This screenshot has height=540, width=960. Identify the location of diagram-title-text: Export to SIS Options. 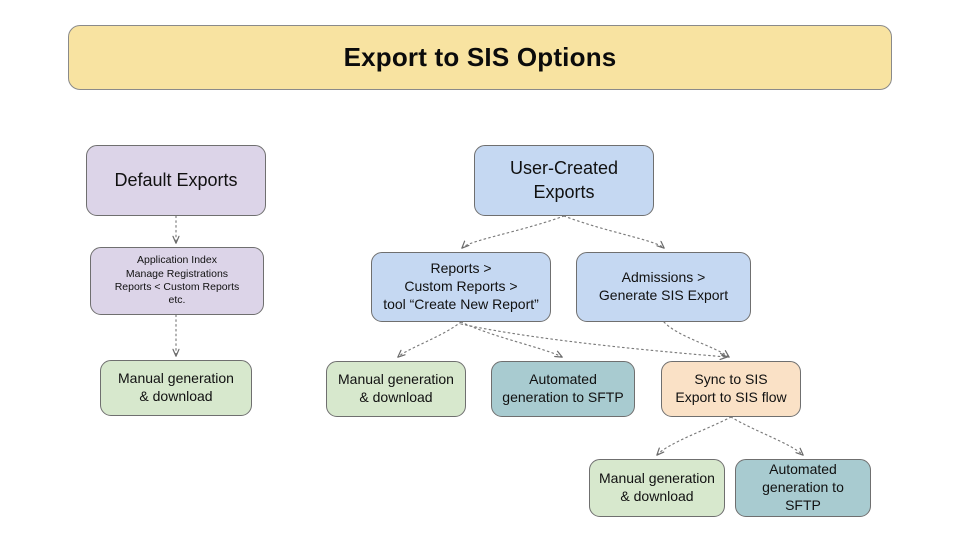
(480, 57).